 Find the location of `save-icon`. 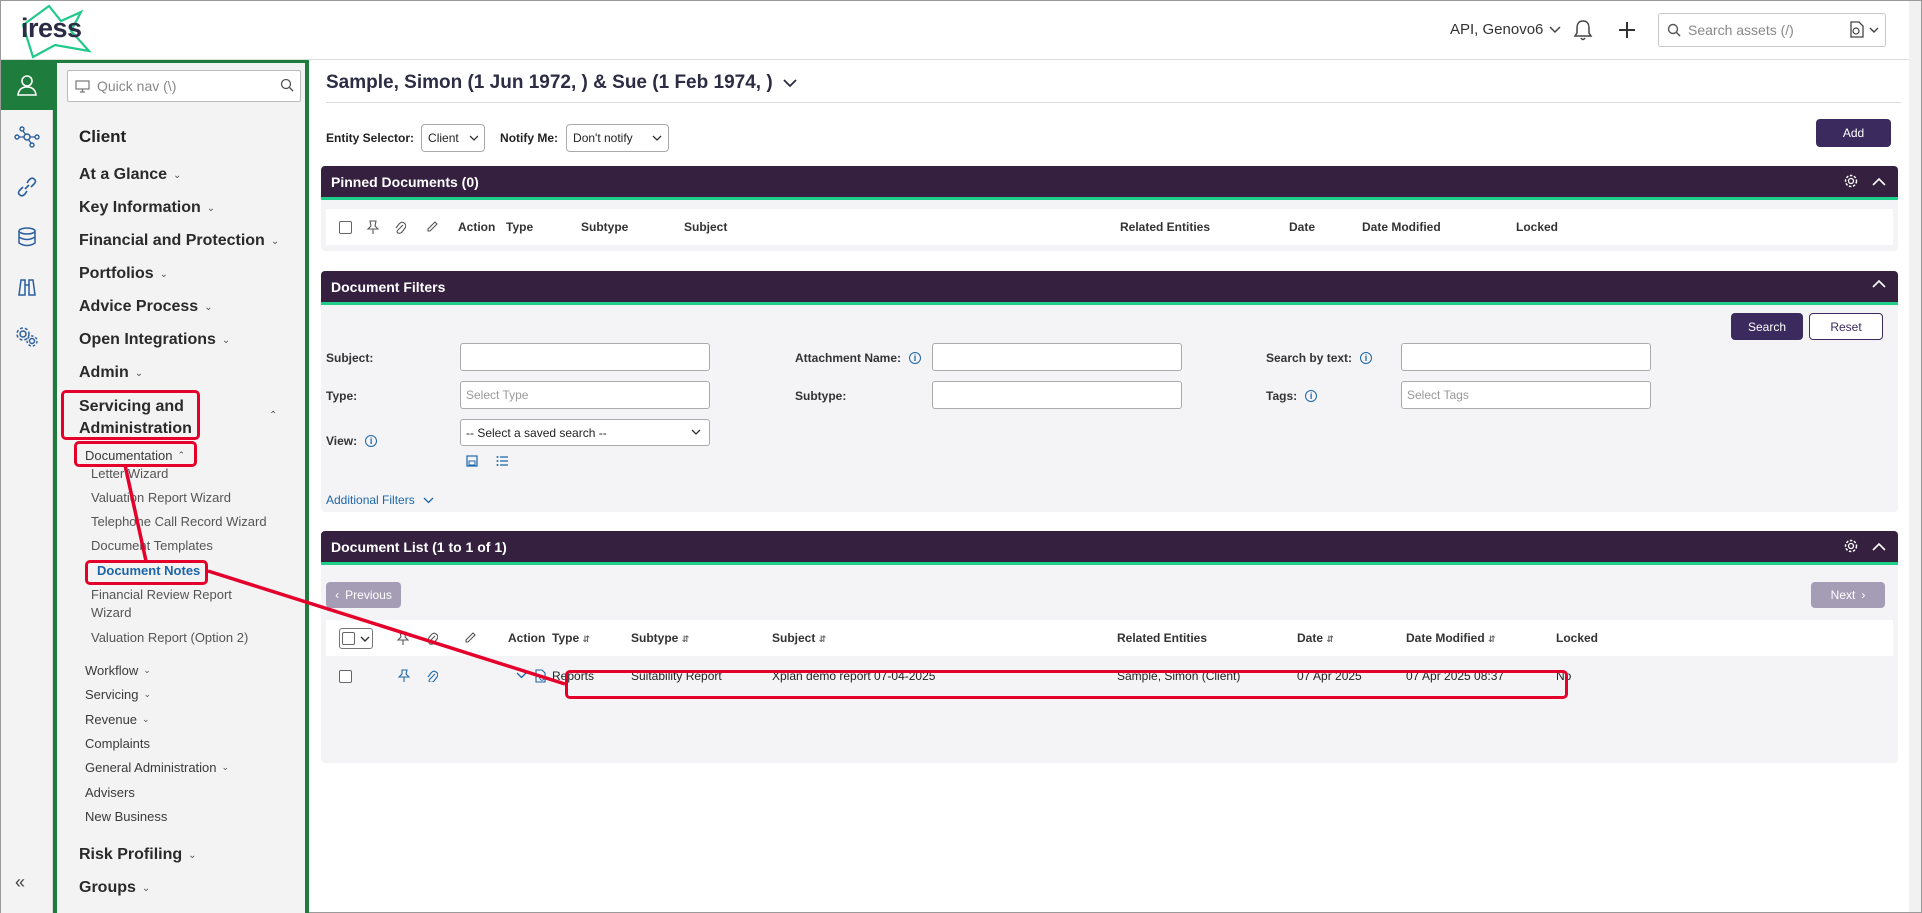

save-icon is located at coordinates (472, 461).